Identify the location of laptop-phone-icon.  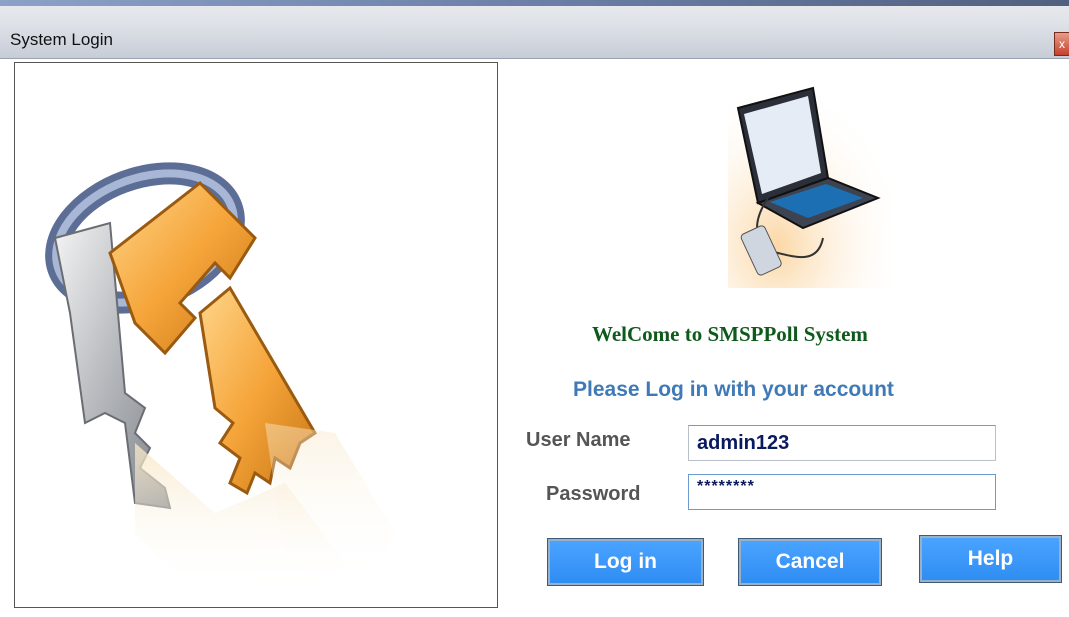
(810, 183).